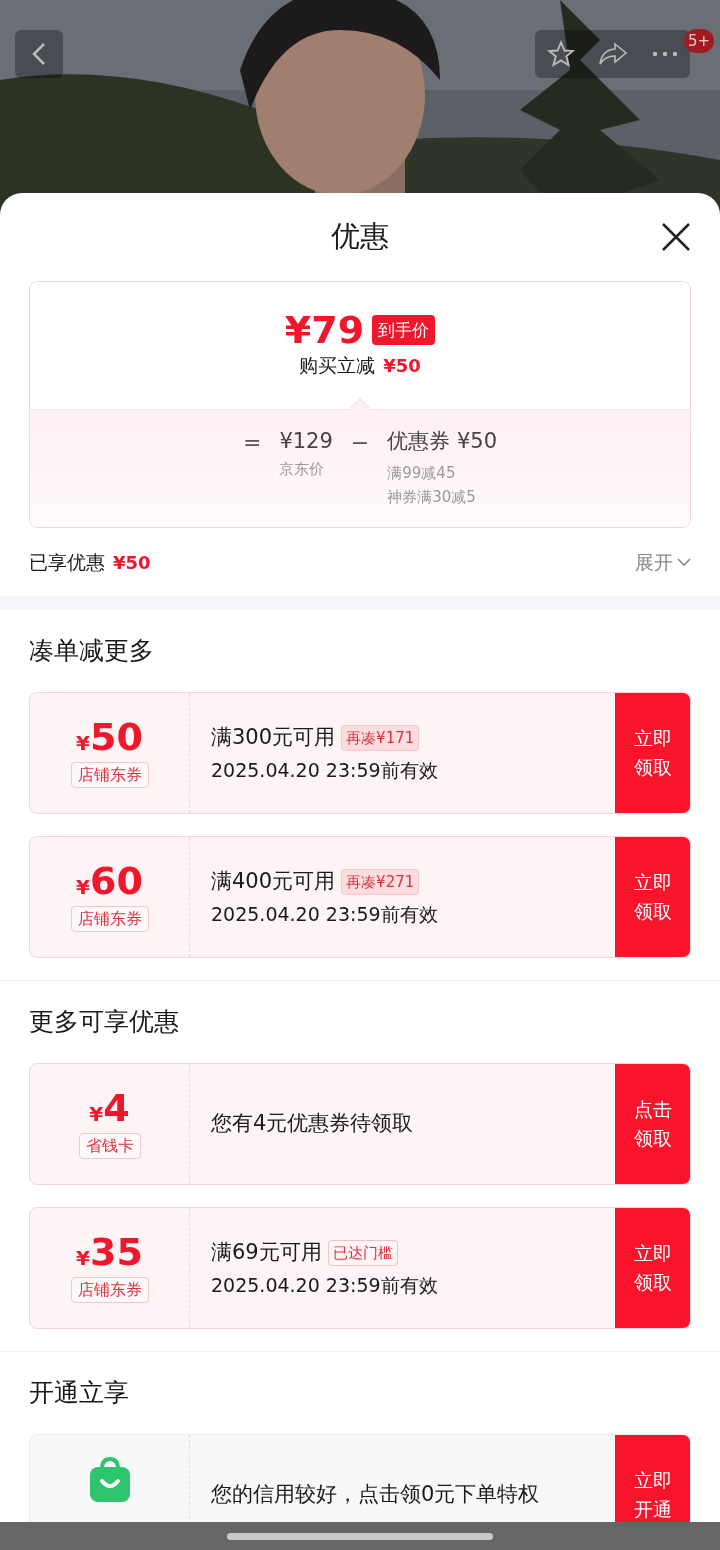 The width and height of the screenshot is (720, 1550). Describe the element at coordinates (337, 366) in the screenshot. I see `instant-discount-label: 购买立减` at that location.